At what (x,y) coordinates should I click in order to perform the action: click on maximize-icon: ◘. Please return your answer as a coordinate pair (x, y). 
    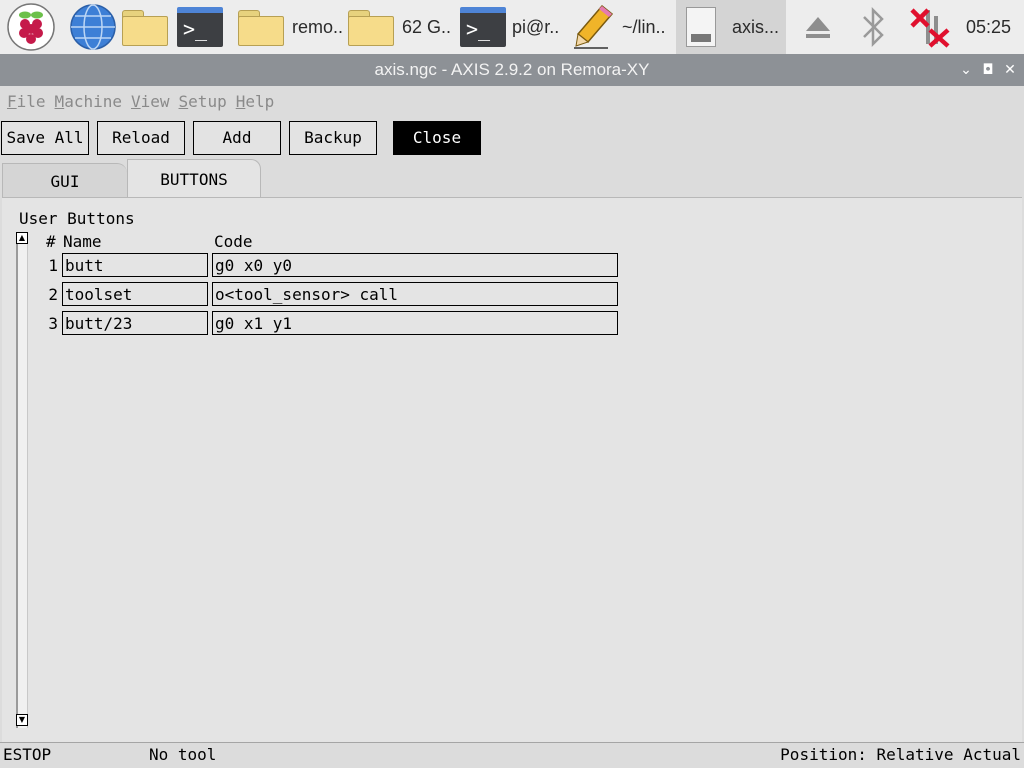
    Looking at the image, I should click on (988, 70).